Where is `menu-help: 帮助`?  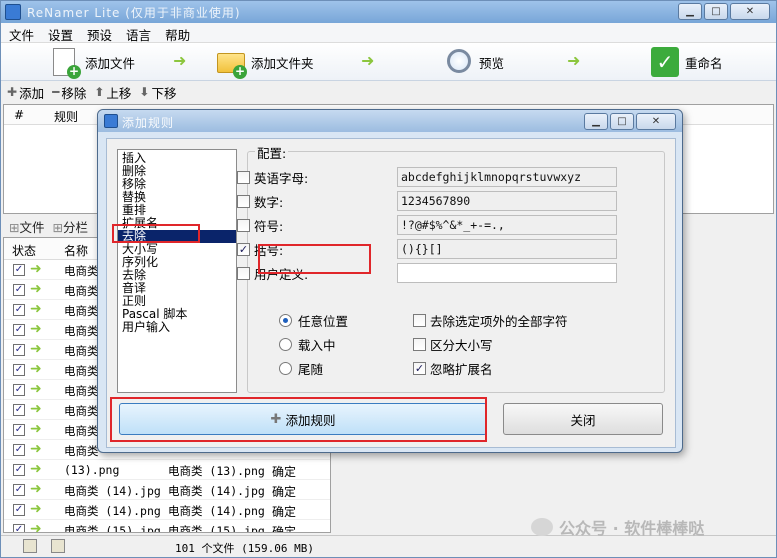
menu-help: 帮助 is located at coordinates (176, 33).